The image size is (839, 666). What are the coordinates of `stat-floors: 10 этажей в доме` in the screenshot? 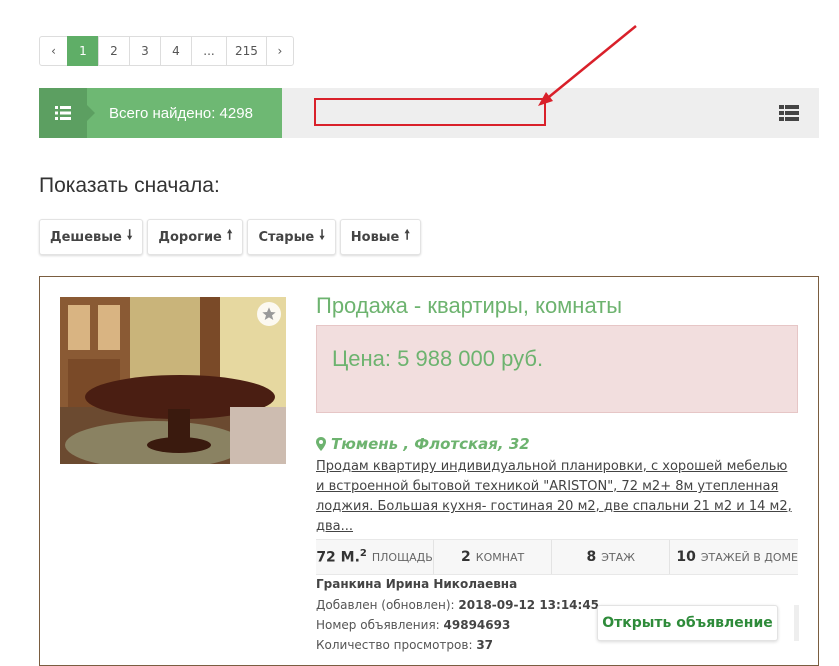 It's located at (734, 557).